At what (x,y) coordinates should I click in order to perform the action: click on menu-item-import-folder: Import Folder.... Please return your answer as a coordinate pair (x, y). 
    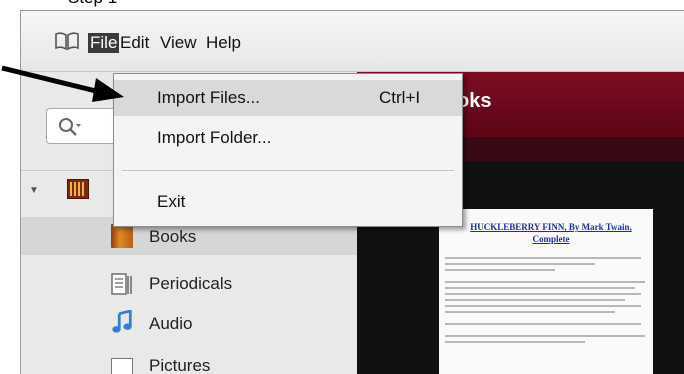
    Looking at the image, I should click on (288, 138).